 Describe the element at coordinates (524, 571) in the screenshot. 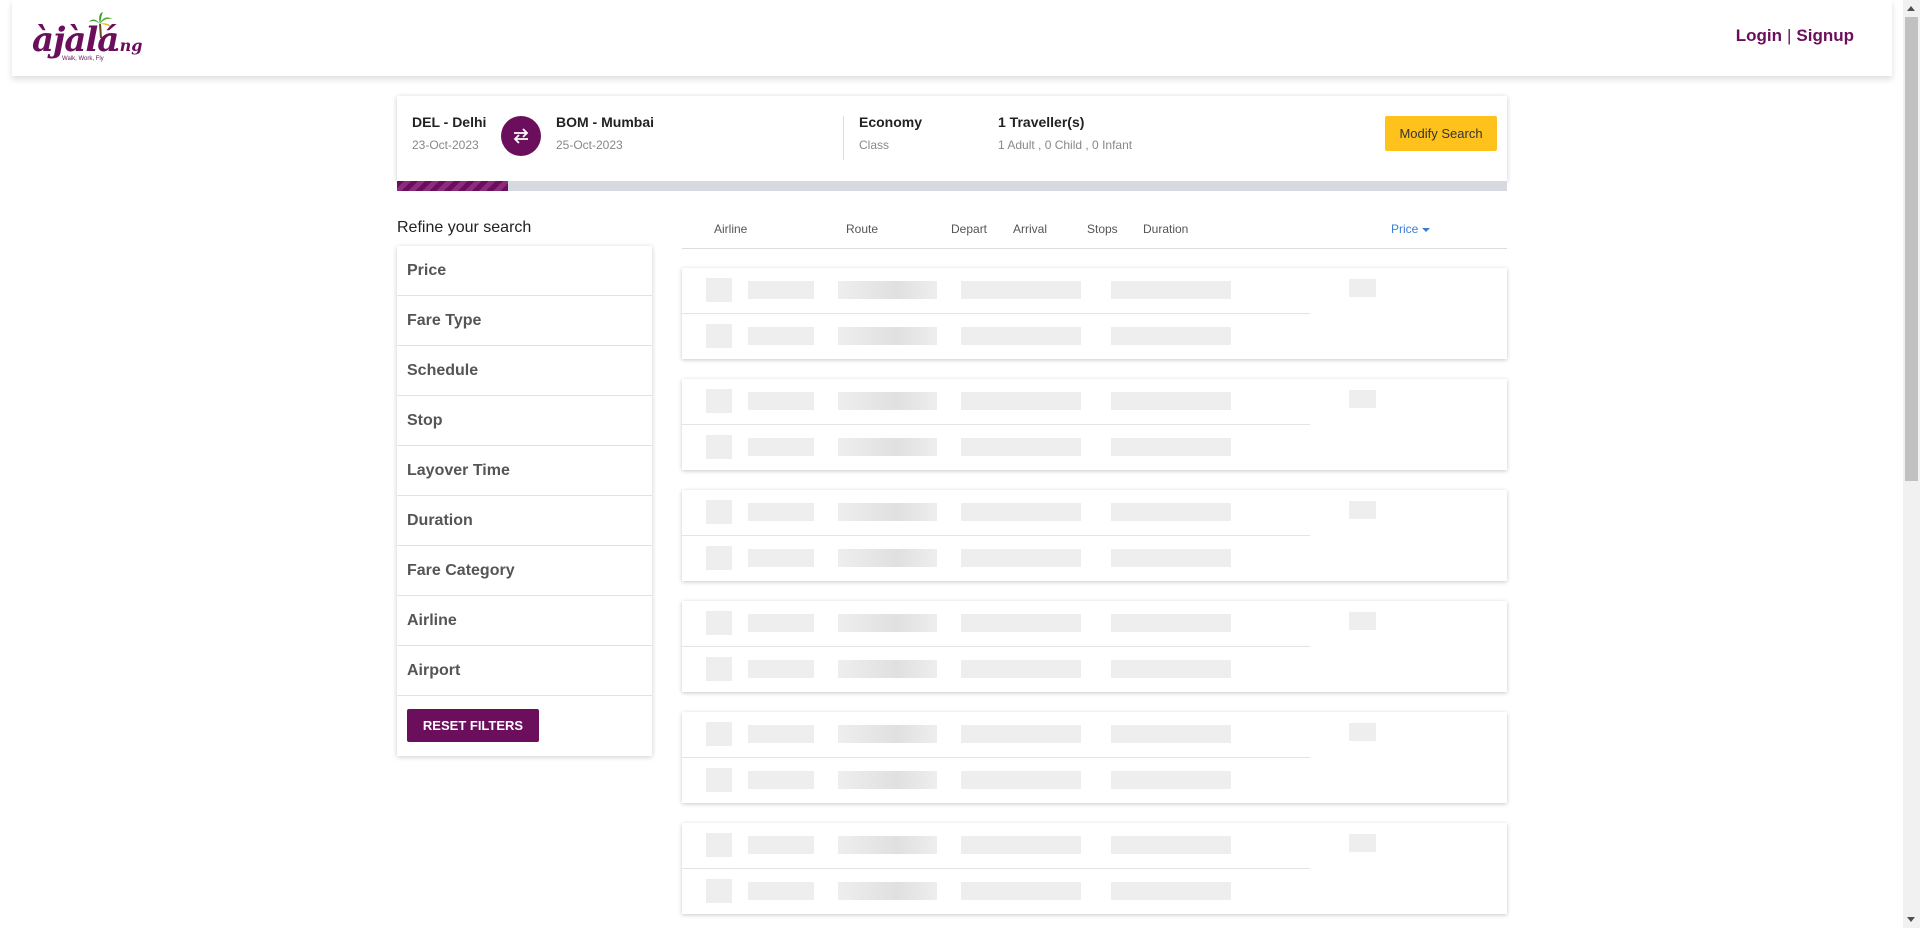

I see `filter-fare-category: Fare Category` at that location.